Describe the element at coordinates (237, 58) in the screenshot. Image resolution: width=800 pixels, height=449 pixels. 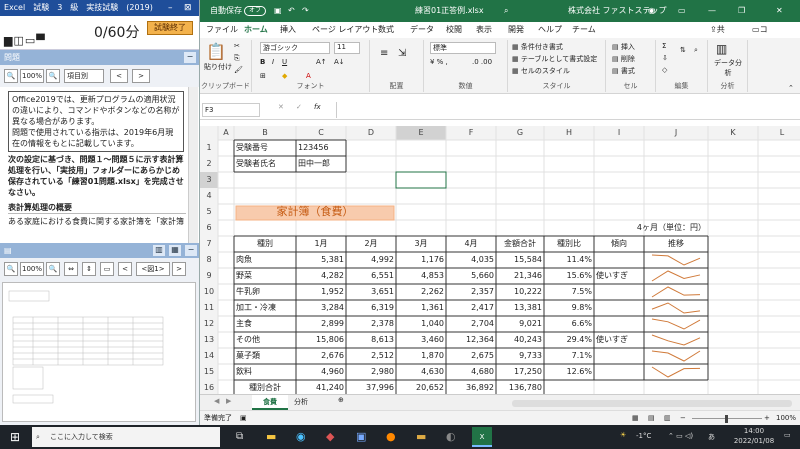
I see `copy-icon: ⎘` at that location.